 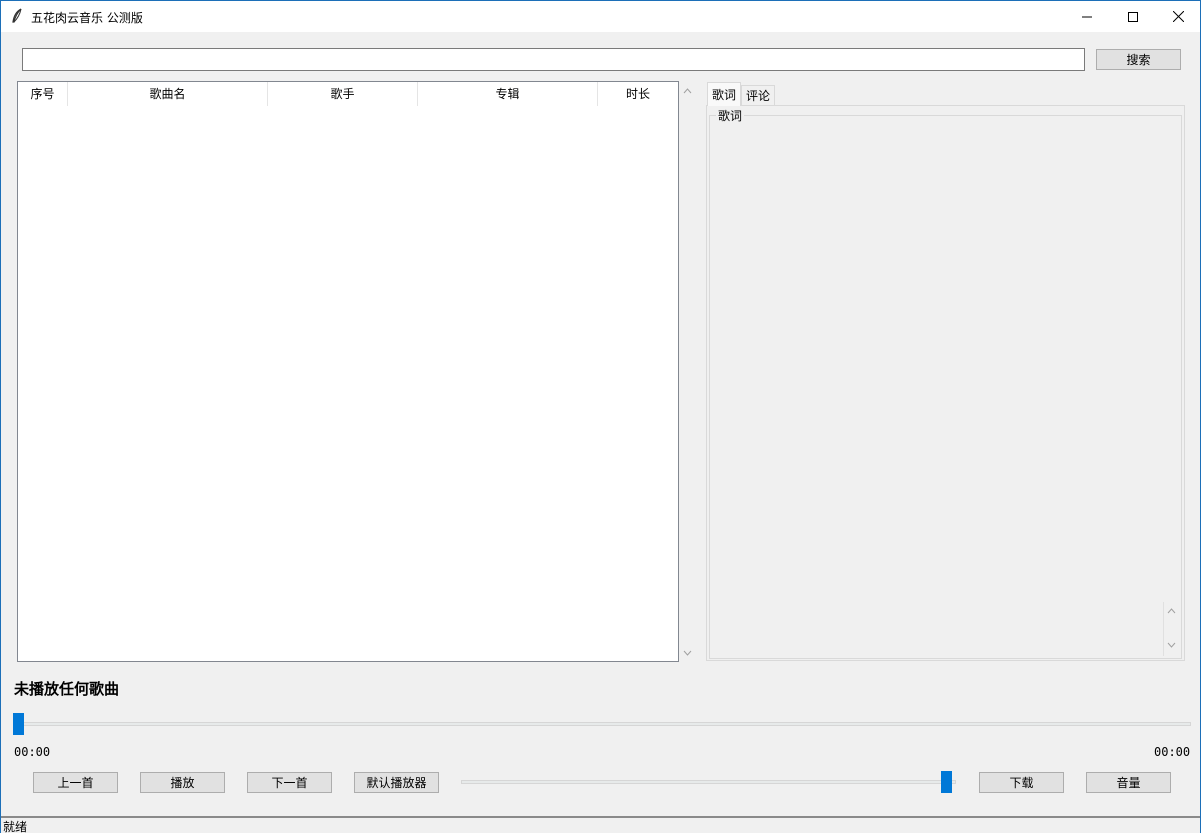 What do you see at coordinates (182, 782) in the screenshot?
I see `play-button: 播放` at bounding box center [182, 782].